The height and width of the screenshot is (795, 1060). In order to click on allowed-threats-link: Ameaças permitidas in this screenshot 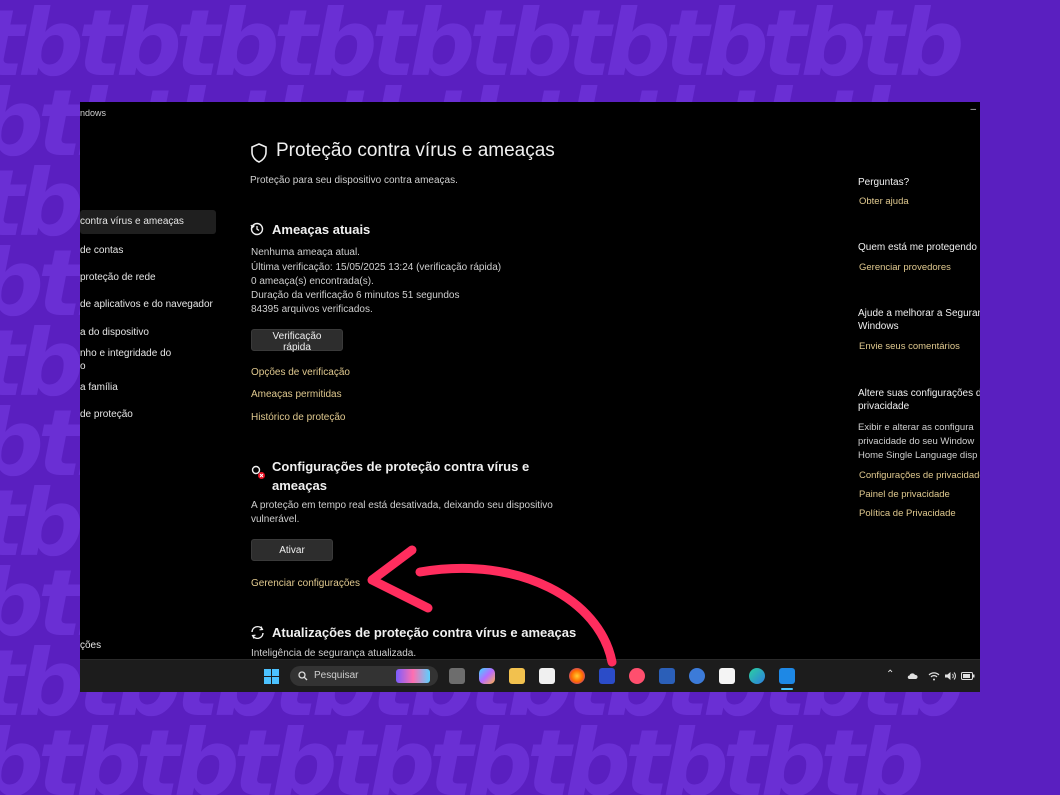, I will do `click(296, 394)`.